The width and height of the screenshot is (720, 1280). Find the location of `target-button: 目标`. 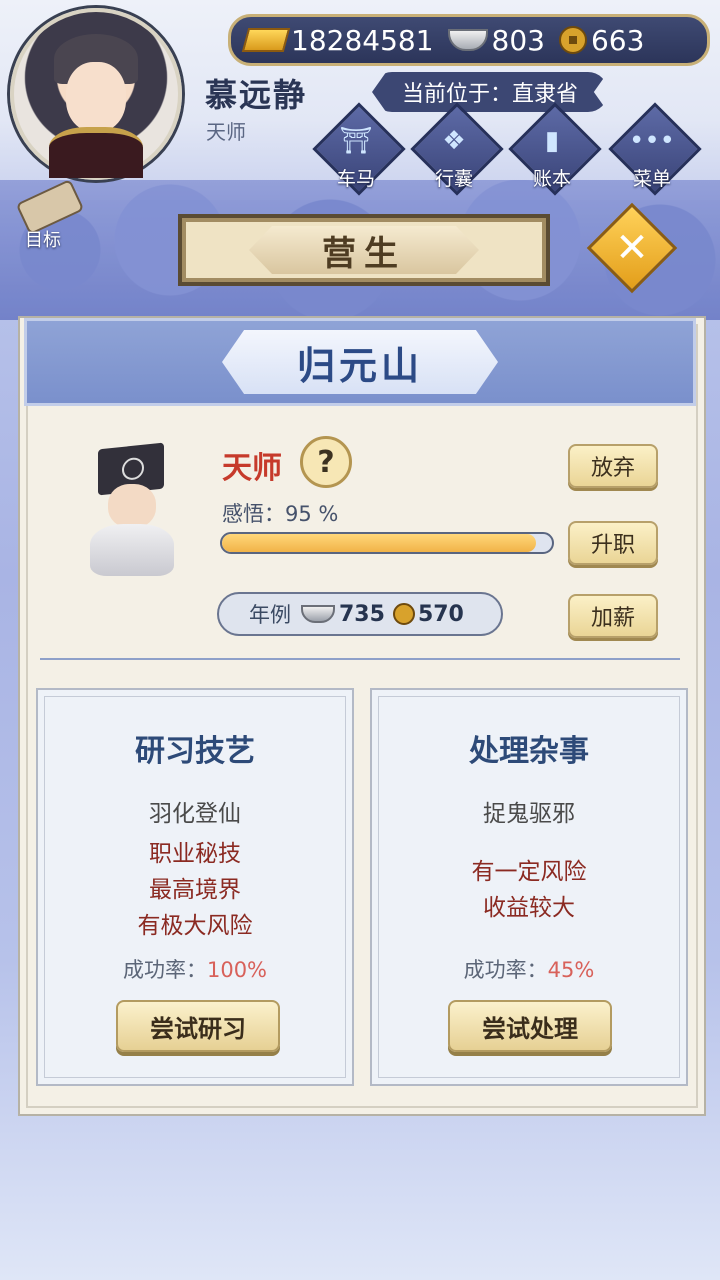

target-button: 目标 is located at coordinates (48, 214).